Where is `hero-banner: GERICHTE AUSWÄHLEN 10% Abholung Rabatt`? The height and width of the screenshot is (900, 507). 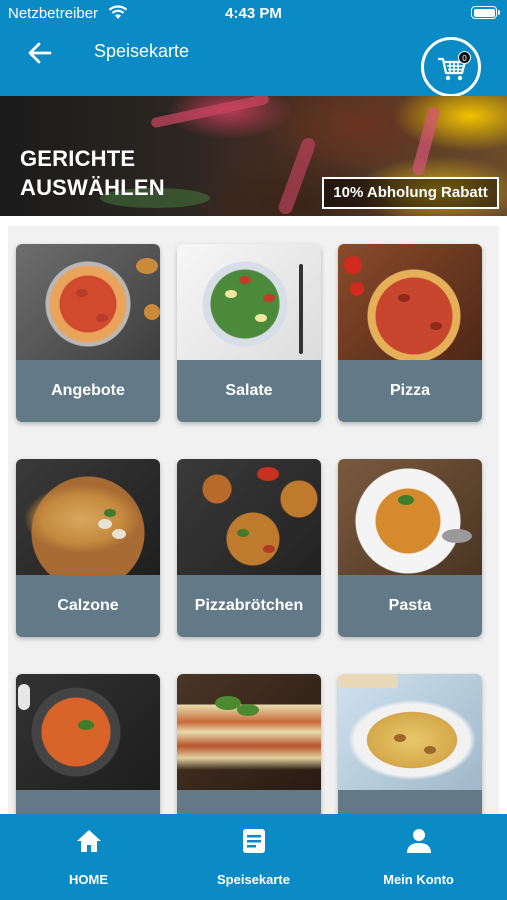 hero-banner: GERICHTE AUSWÄHLEN 10% Abholung Rabatt is located at coordinates (253, 156).